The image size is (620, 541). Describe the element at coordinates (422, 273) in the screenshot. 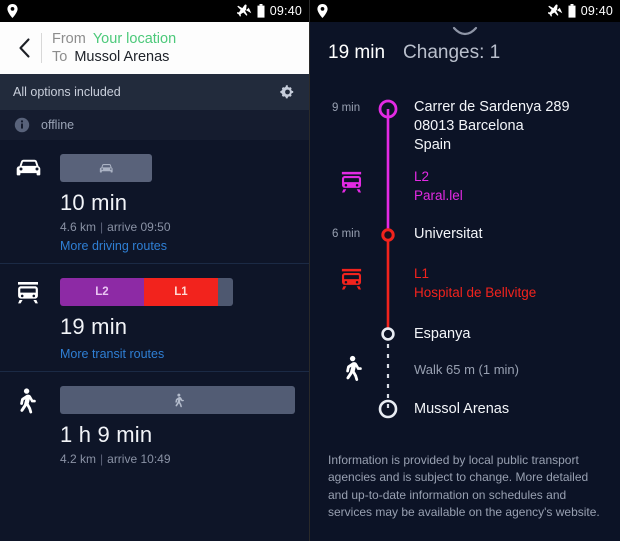

I see `leg-line-name: L1` at that location.